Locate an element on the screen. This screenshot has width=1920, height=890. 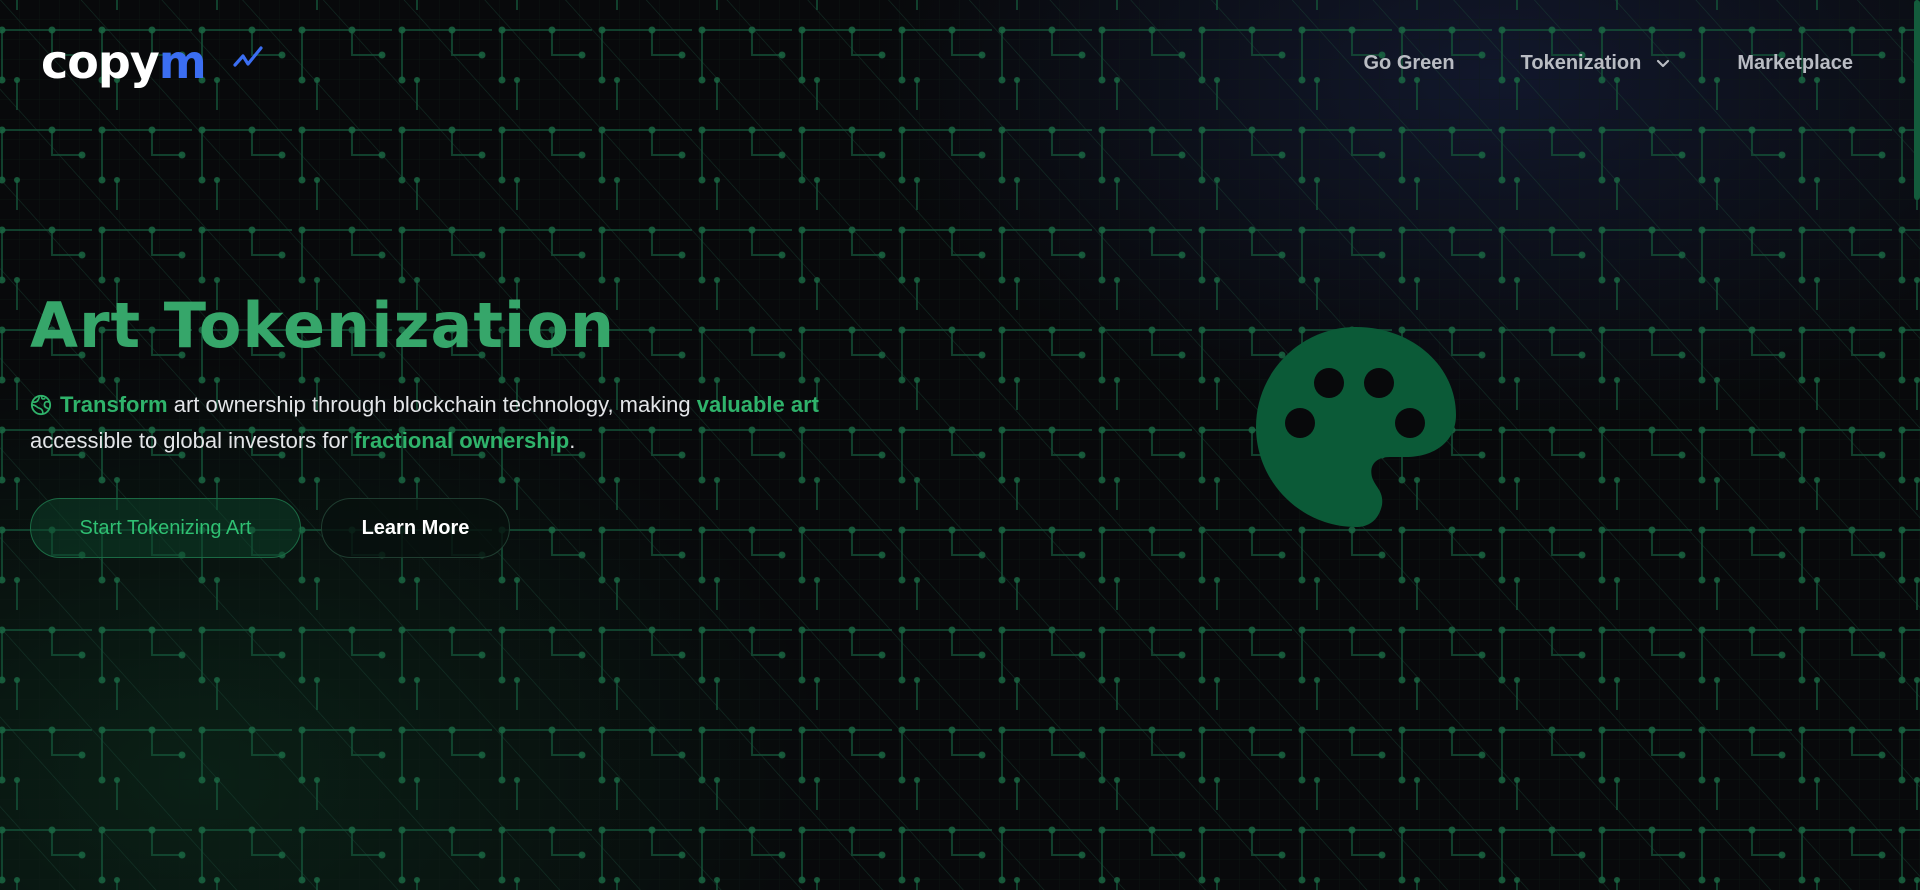
nav-marketplace: Marketplace is located at coordinates (1795, 63).